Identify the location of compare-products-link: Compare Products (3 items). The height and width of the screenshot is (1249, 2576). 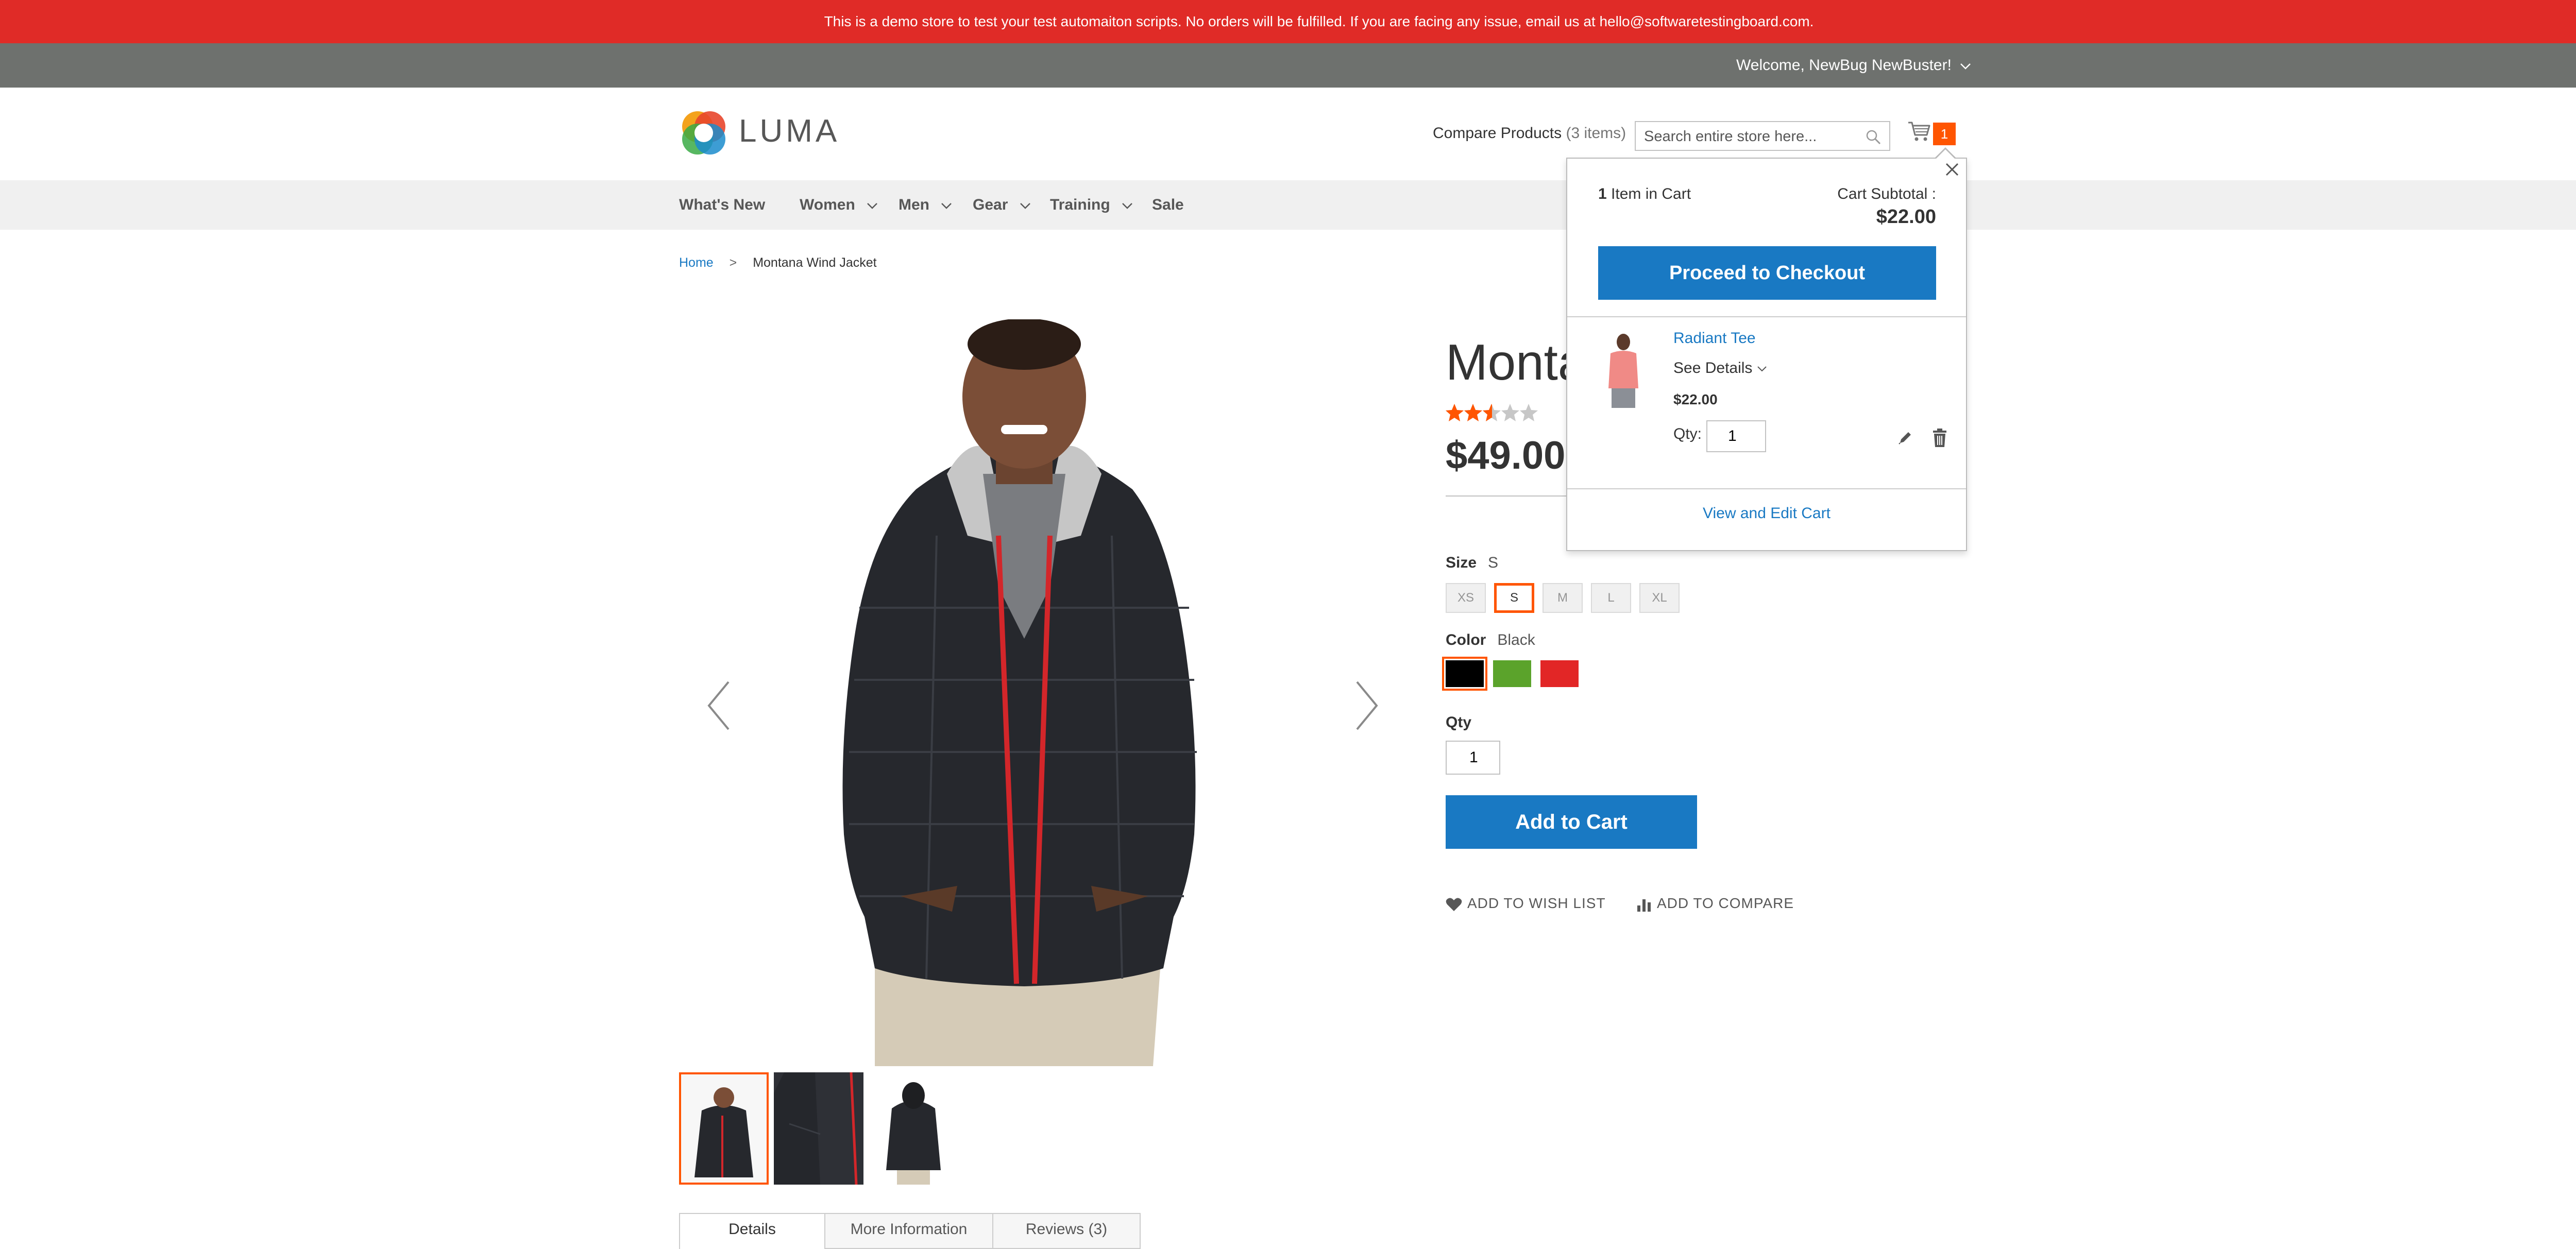
(1529, 133).